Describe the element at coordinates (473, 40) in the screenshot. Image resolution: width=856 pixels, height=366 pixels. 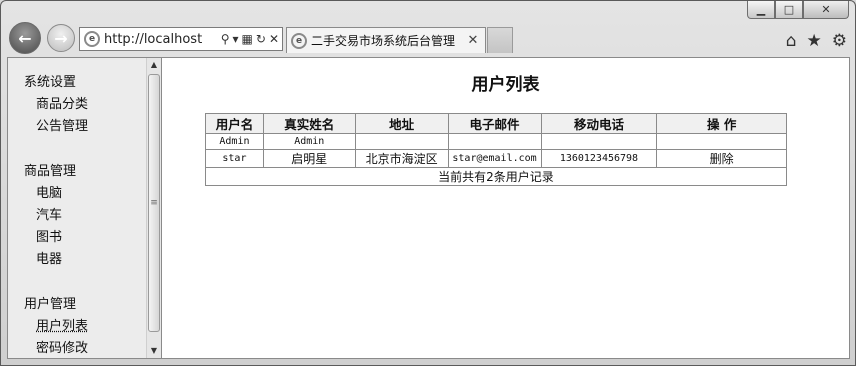
I see `close-icon: ✕` at that location.